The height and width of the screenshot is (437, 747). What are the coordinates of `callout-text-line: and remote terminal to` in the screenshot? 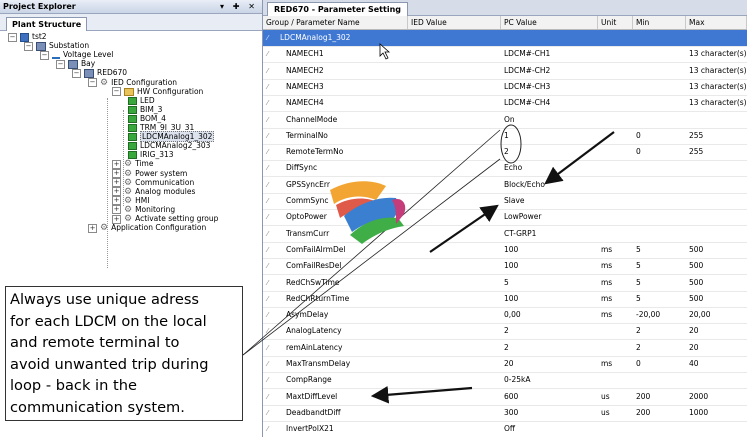 It's located at (95, 343).